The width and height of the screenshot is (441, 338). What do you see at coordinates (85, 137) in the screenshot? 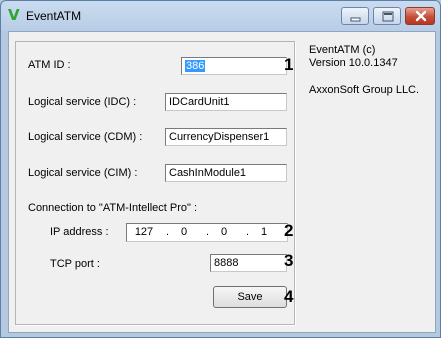
I see `cdm-label: Logical service (CDM) :` at bounding box center [85, 137].